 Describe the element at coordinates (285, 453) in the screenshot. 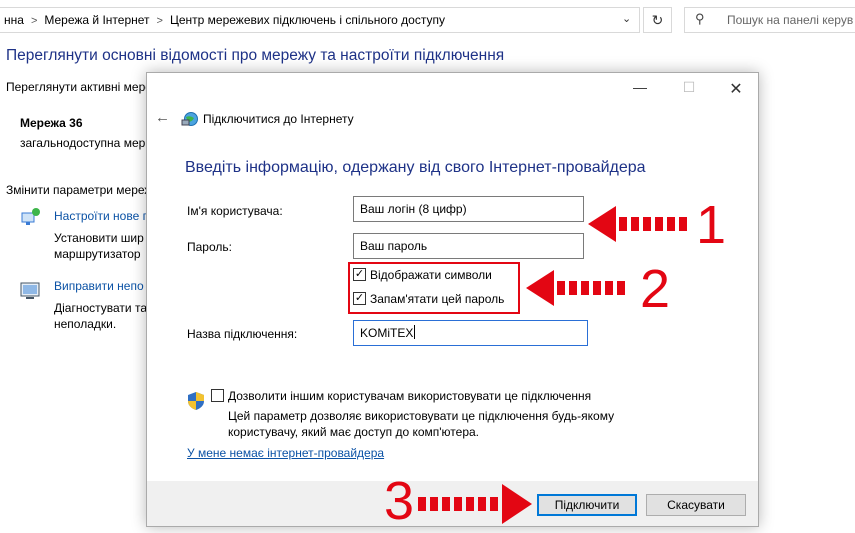

I see `no-isp-link: У мене немає інтернет-провайдера` at that location.